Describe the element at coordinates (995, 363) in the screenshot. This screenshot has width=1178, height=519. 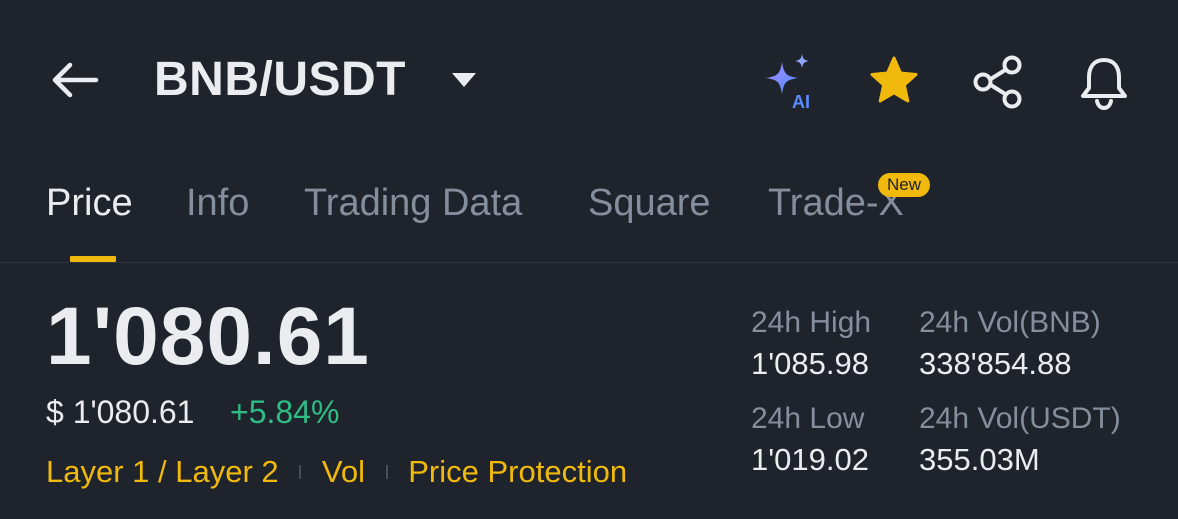
I see `stat-vol-base-value: 338'854.88` at that location.